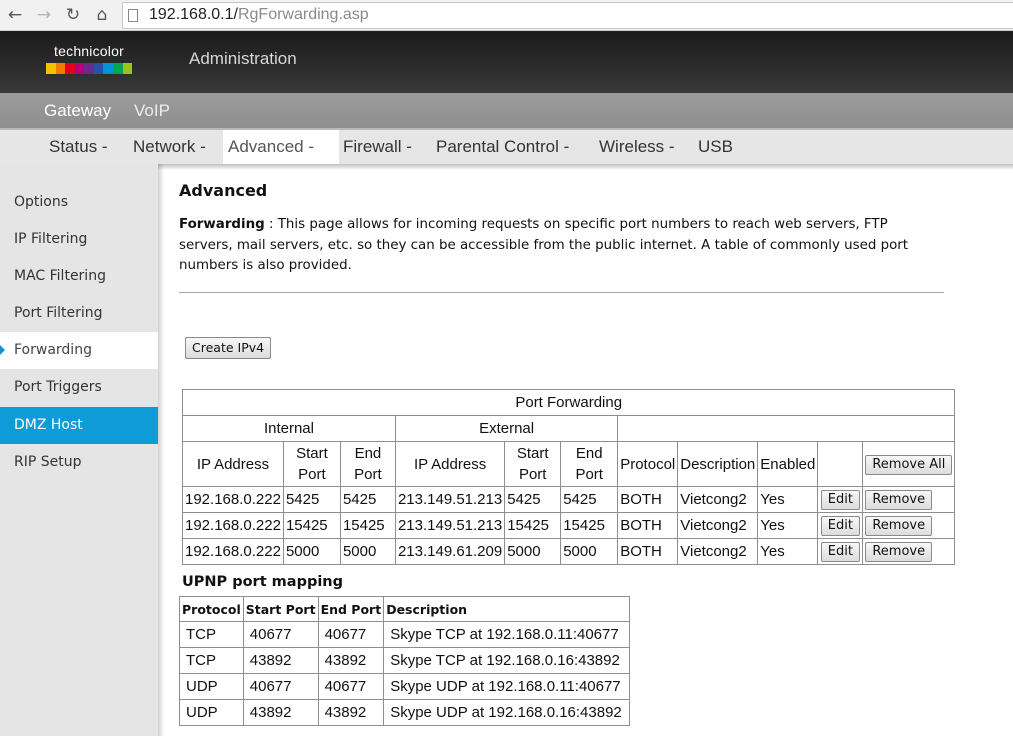  What do you see at coordinates (228, 348) in the screenshot?
I see `create-ipv4-button: Create IPv4` at bounding box center [228, 348].